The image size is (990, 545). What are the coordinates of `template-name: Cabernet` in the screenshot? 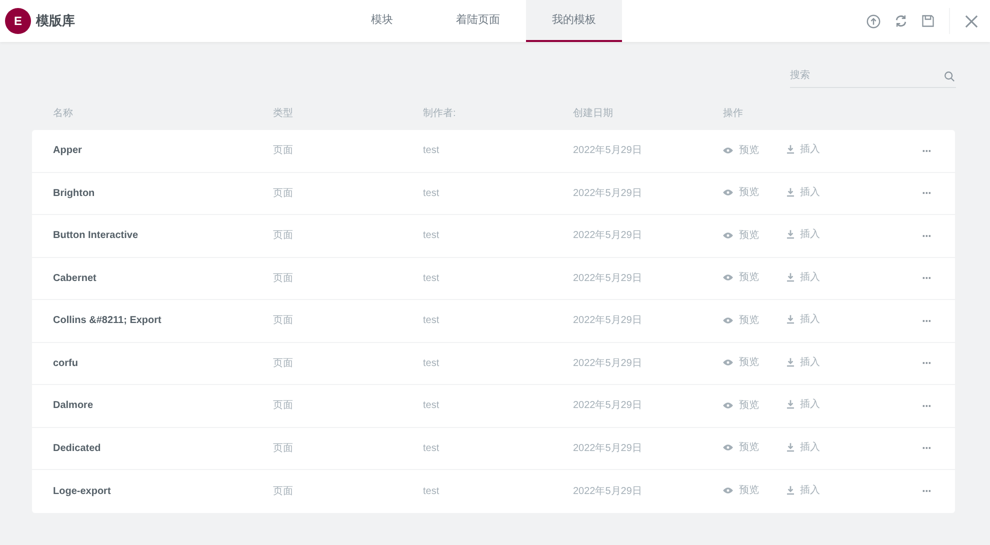 It's located at (74, 278).